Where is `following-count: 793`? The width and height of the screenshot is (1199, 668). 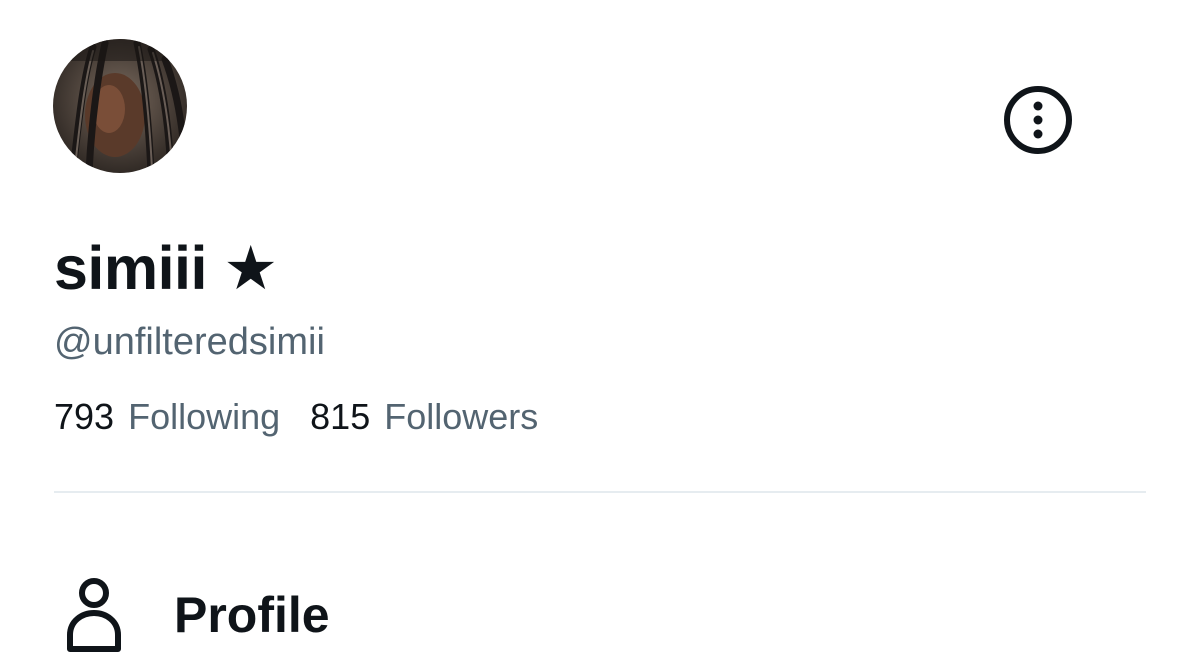
following-count: 793 is located at coordinates (84, 416).